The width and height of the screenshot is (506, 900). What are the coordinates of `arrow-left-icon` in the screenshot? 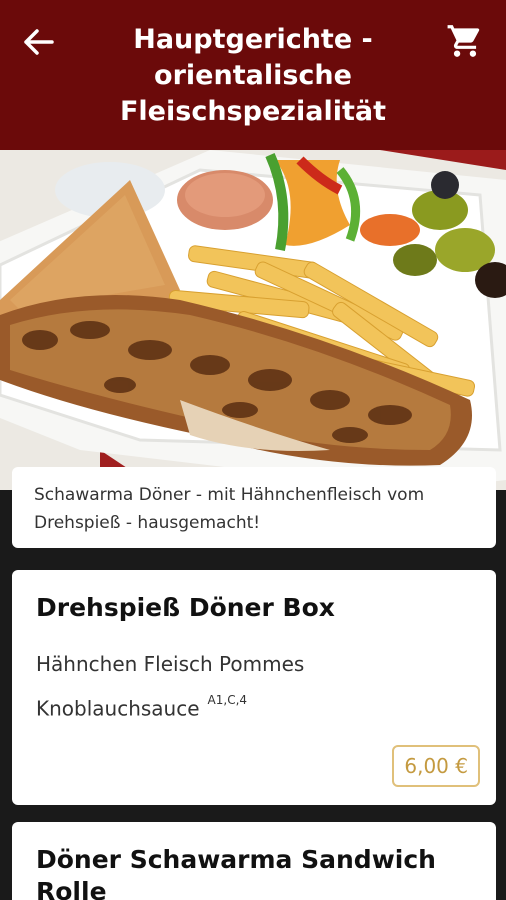 It's located at (39, 42).